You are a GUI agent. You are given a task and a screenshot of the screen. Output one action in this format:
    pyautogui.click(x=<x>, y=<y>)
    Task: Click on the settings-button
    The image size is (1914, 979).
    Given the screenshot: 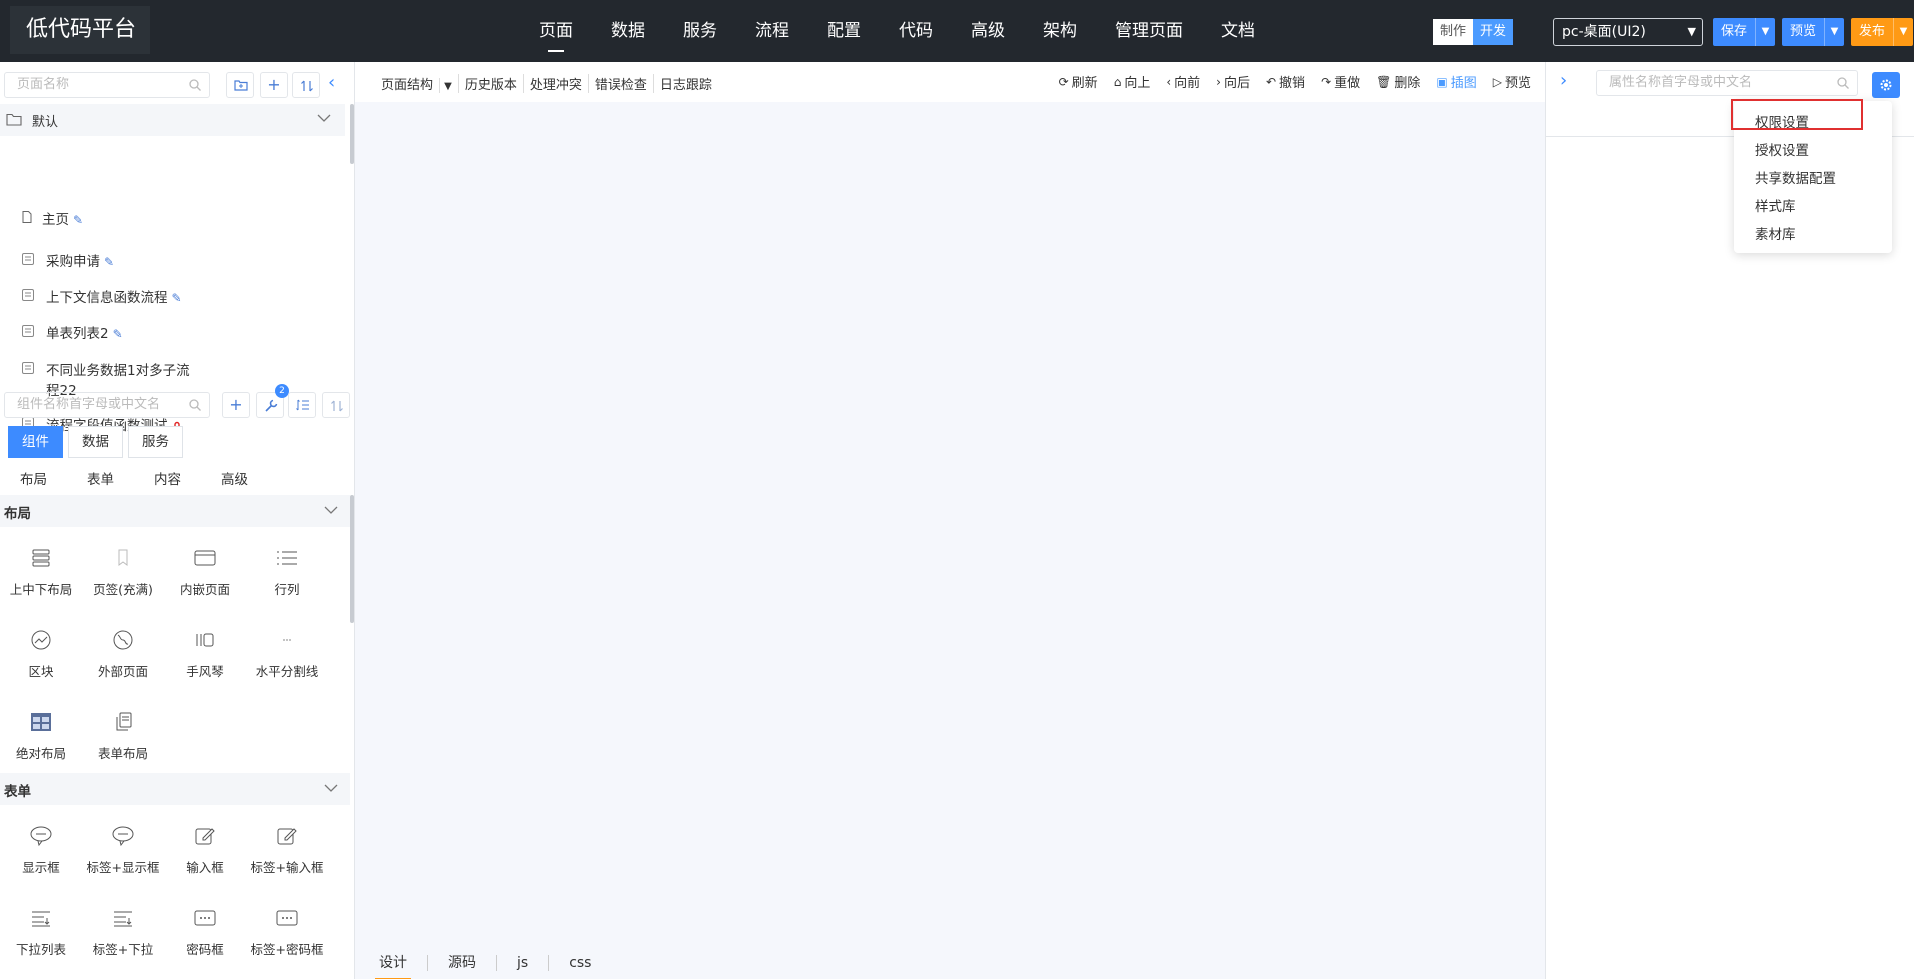 What is the action you would take?
    pyautogui.click(x=1886, y=85)
    